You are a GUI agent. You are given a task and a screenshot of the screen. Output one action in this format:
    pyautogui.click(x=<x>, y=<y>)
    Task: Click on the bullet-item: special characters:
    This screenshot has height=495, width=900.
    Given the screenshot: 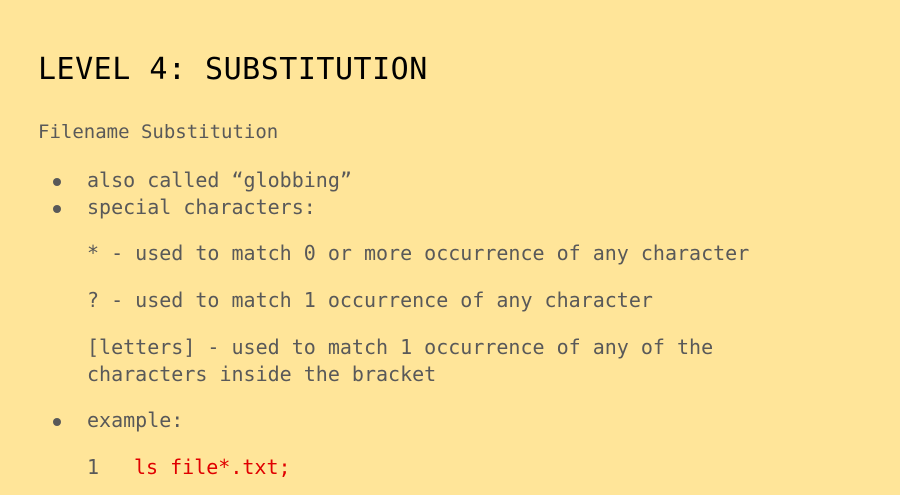 What is the action you would take?
    pyautogui.click(x=201, y=207)
    